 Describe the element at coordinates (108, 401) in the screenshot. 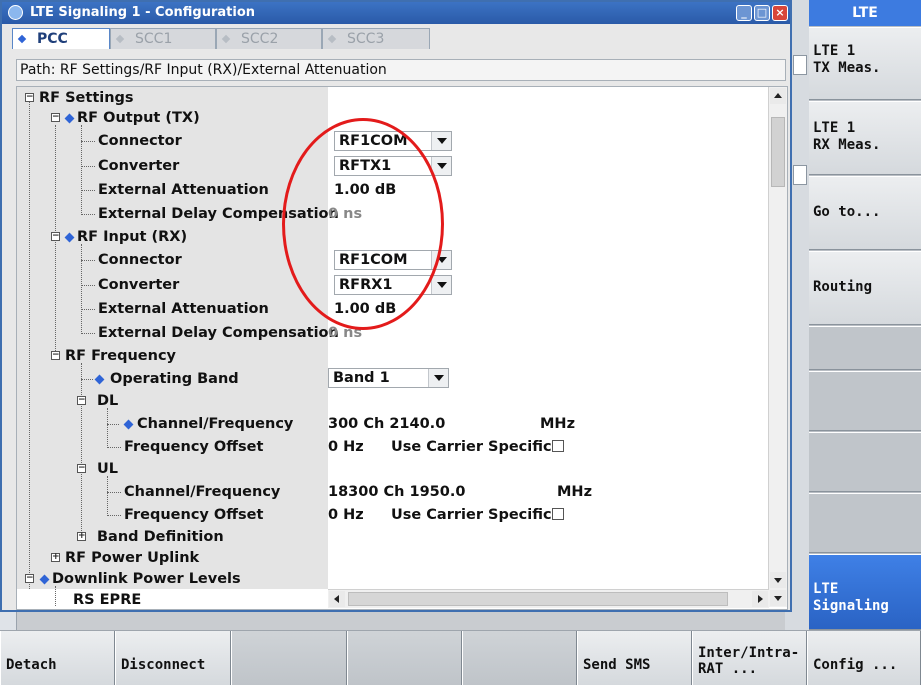

I see `node-label: DL` at that location.